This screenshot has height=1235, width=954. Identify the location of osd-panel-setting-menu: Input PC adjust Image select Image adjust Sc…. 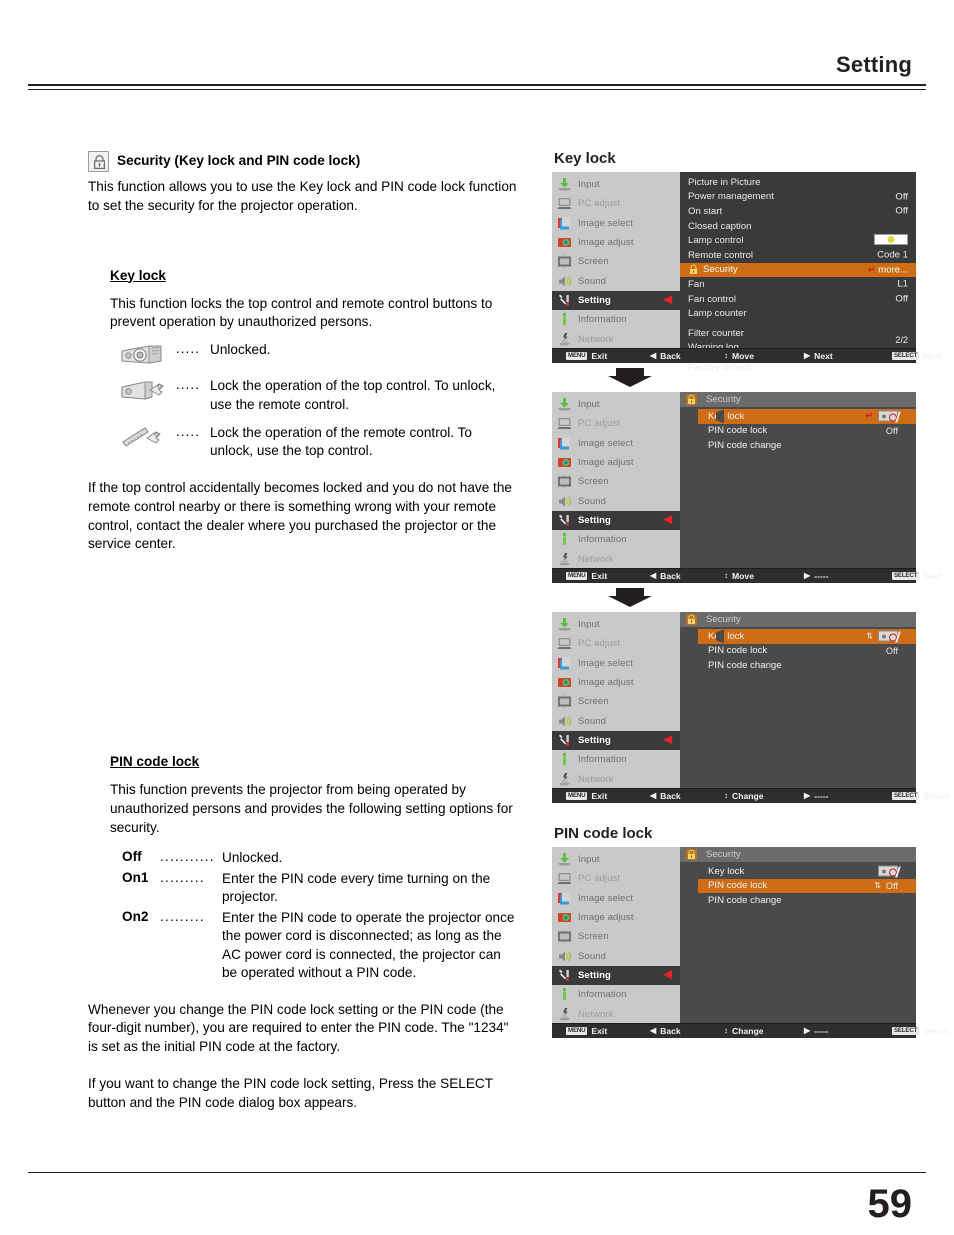
(747, 272).